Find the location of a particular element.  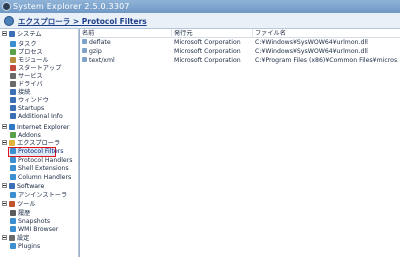

tree-item: Protocol Handlers is located at coordinates (41, 161).